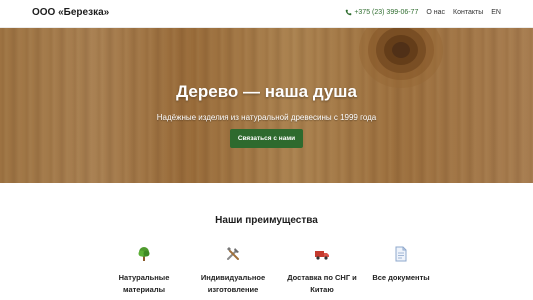 The width and height of the screenshot is (533, 300). What do you see at coordinates (233, 271) in the screenshot?
I see `feature-custom-manufacturing: Индивидуальное изготовление` at bounding box center [233, 271].